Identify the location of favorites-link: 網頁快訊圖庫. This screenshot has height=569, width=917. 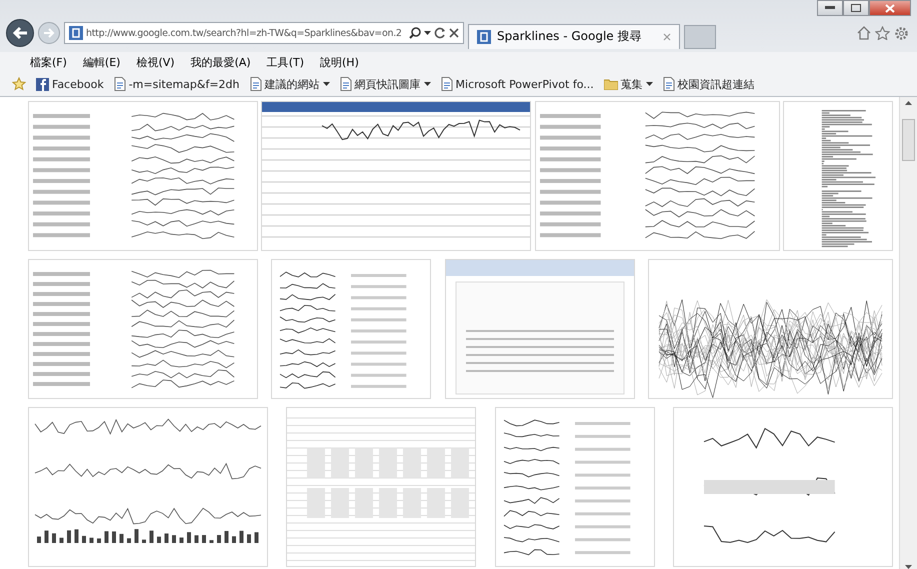
(385, 84).